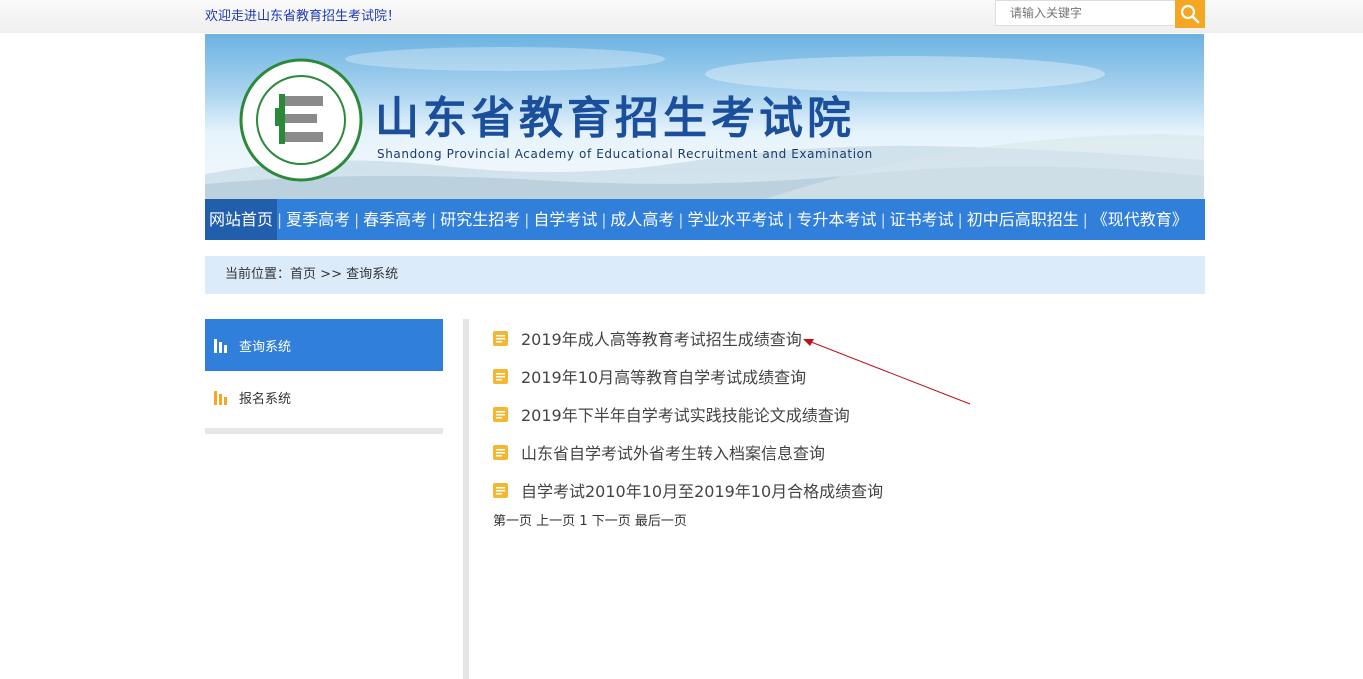 The image size is (1363, 679). Describe the element at coordinates (642, 219) in the screenshot. I see `nav-item: 成人高考` at that location.